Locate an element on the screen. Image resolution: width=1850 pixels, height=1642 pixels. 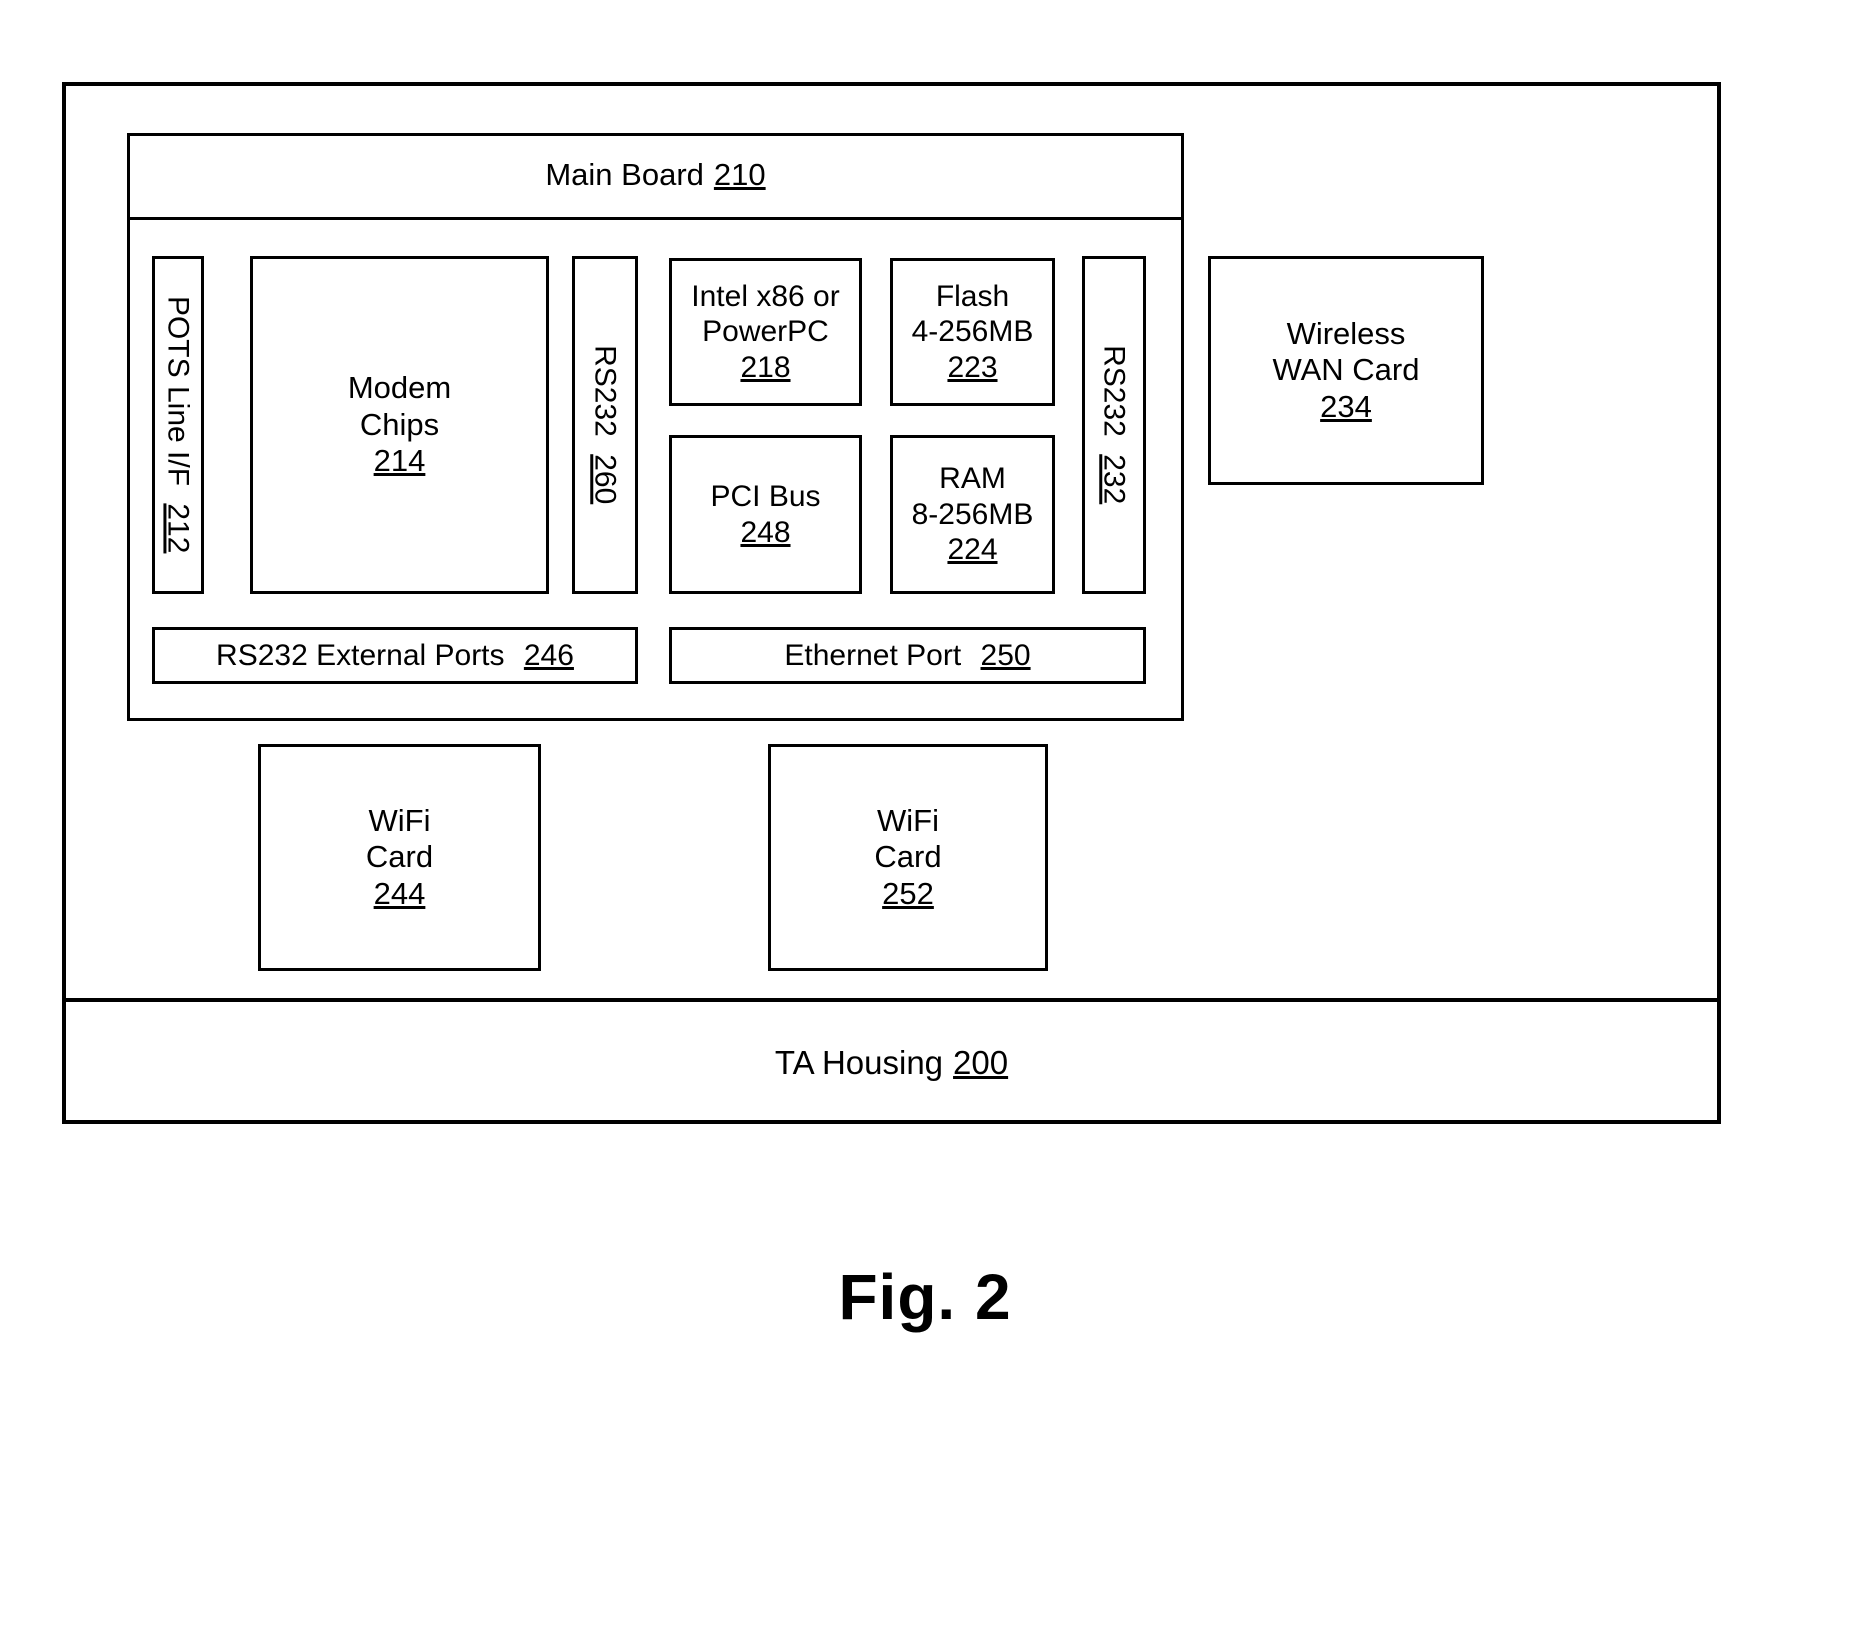
ram-box: RAM 8-256MB 224 is located at coordinates (972, 514).